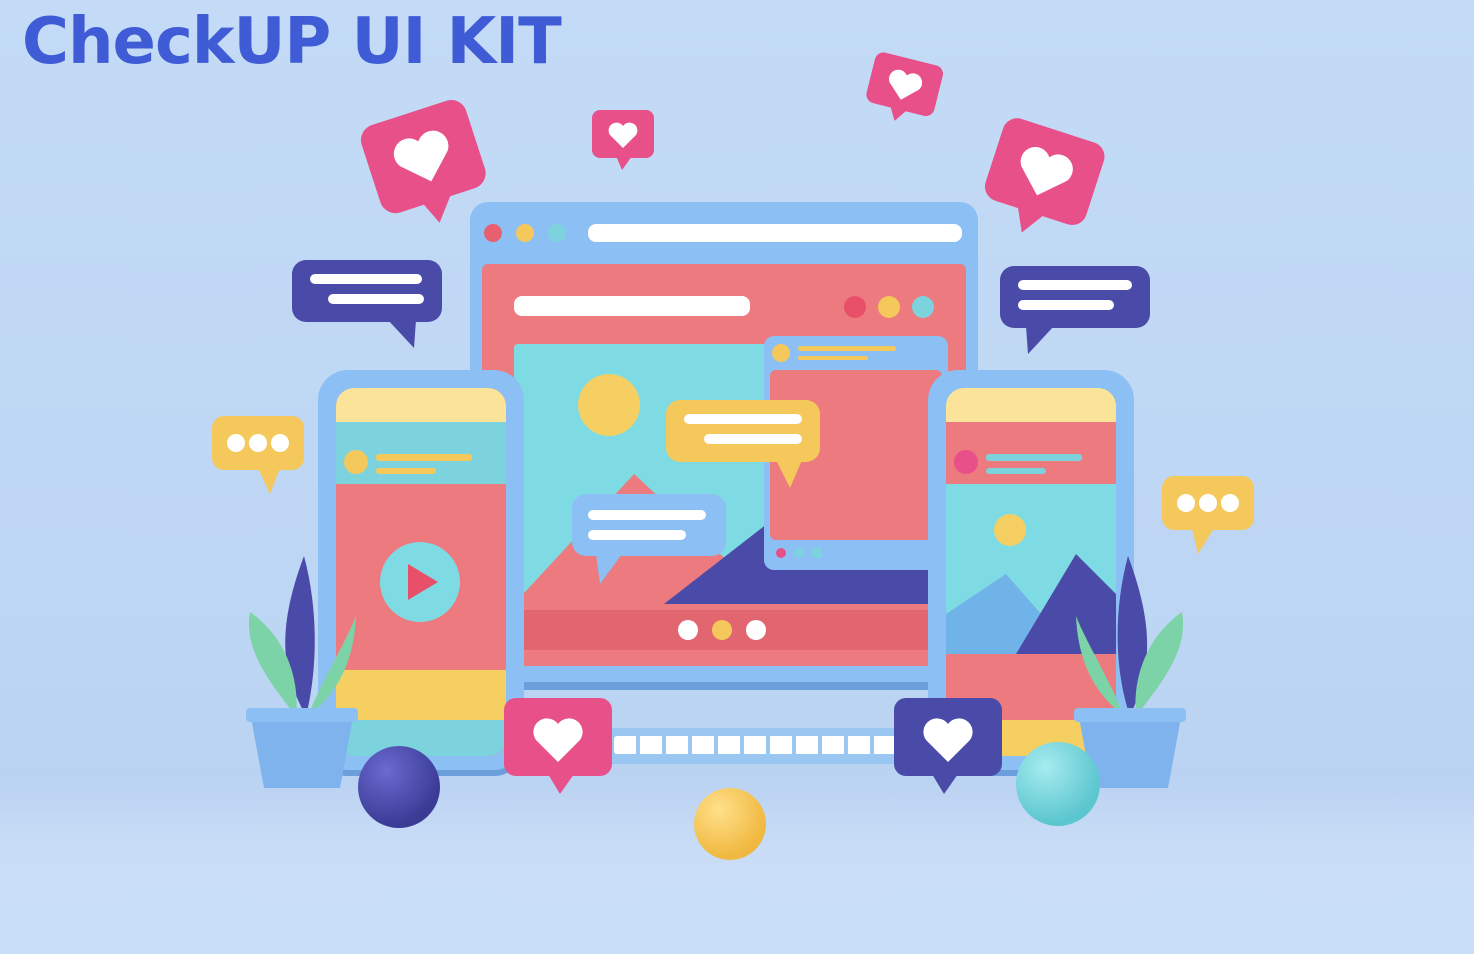 The image size is (1474, 954). Describe the element at coordinates (847, 348) in the screenshot. I see `post-title-line` at that location.